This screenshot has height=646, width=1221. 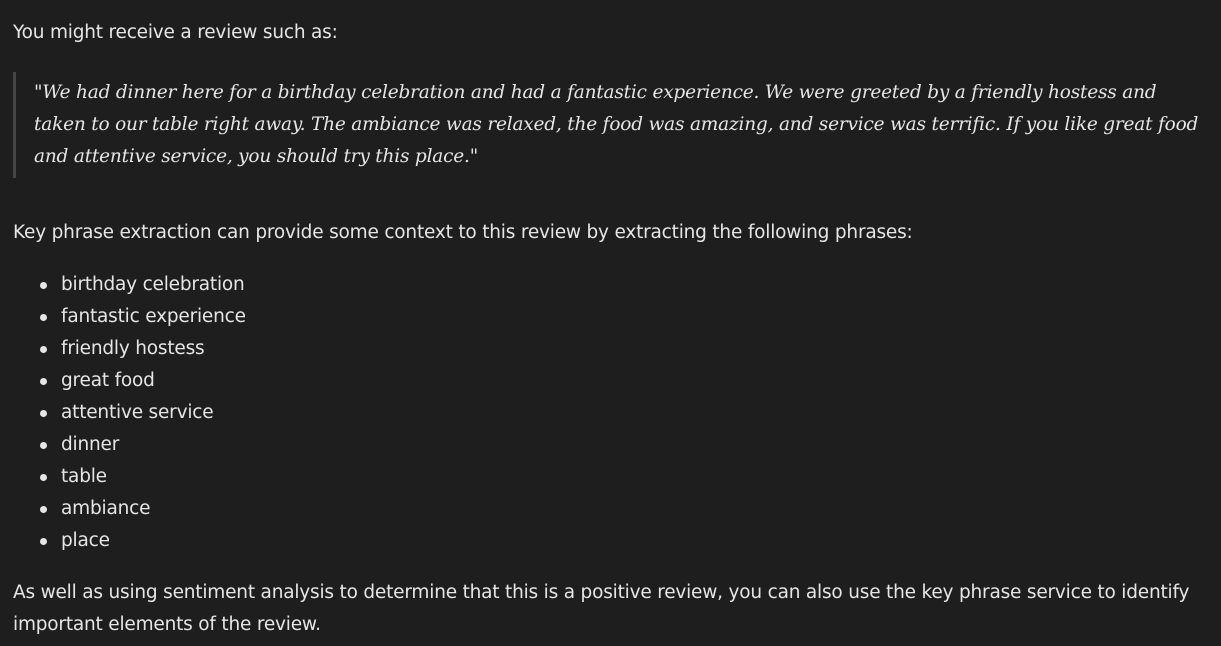 What do you see at coordinates (623, 285) in the screenshot?
I see `list-item: birthday celebration` at bounding box center [623, 285].